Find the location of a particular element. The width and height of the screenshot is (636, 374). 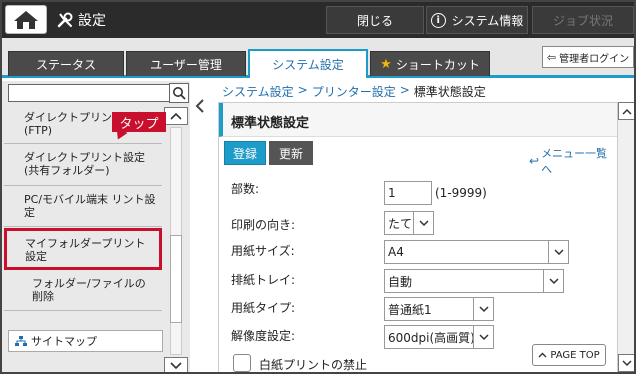

page-title-text: 設定 is located at coordinates (92, 21).